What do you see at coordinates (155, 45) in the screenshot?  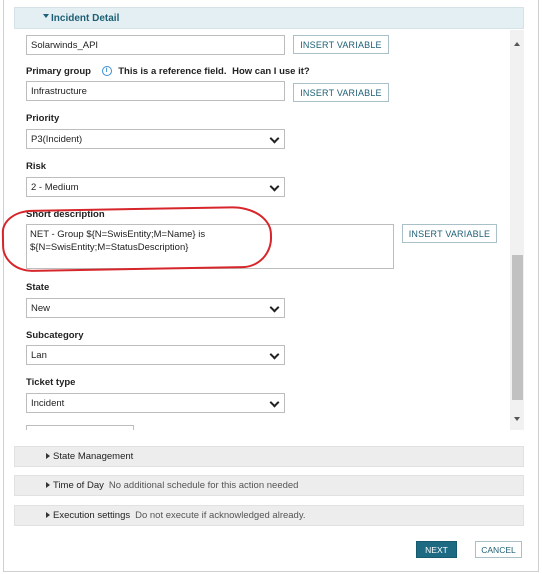 I see `top-value-field: Solarwinds_API` at bounding box center [155, 45].